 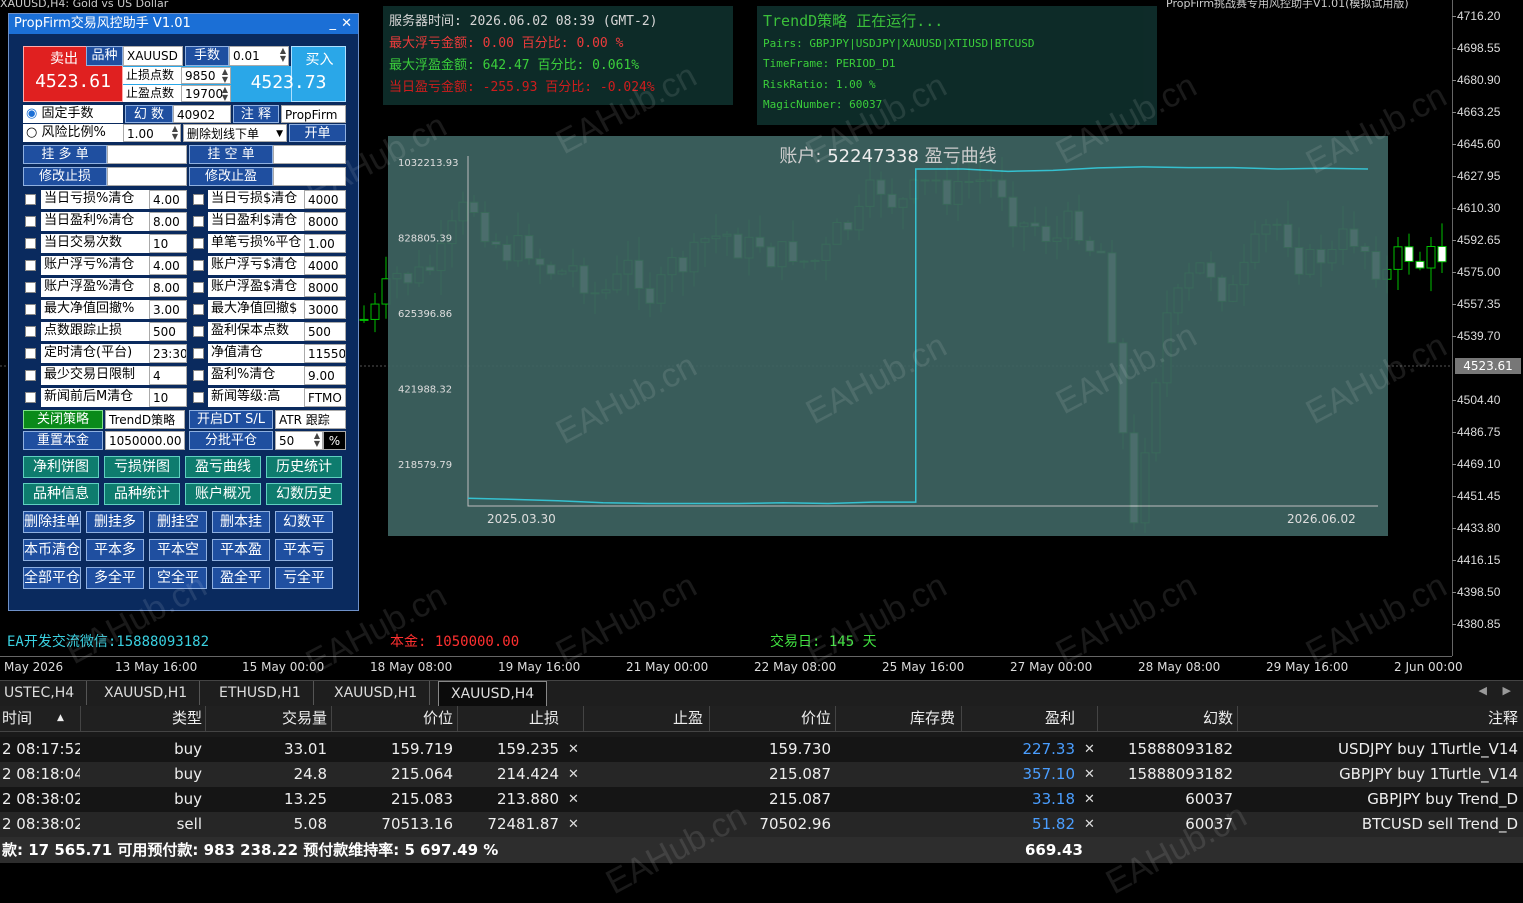 What do you see at coordinates (168, 309) in the screenshot?
I see `rule-value-input: 3.00` at bounding box center [168, 309].